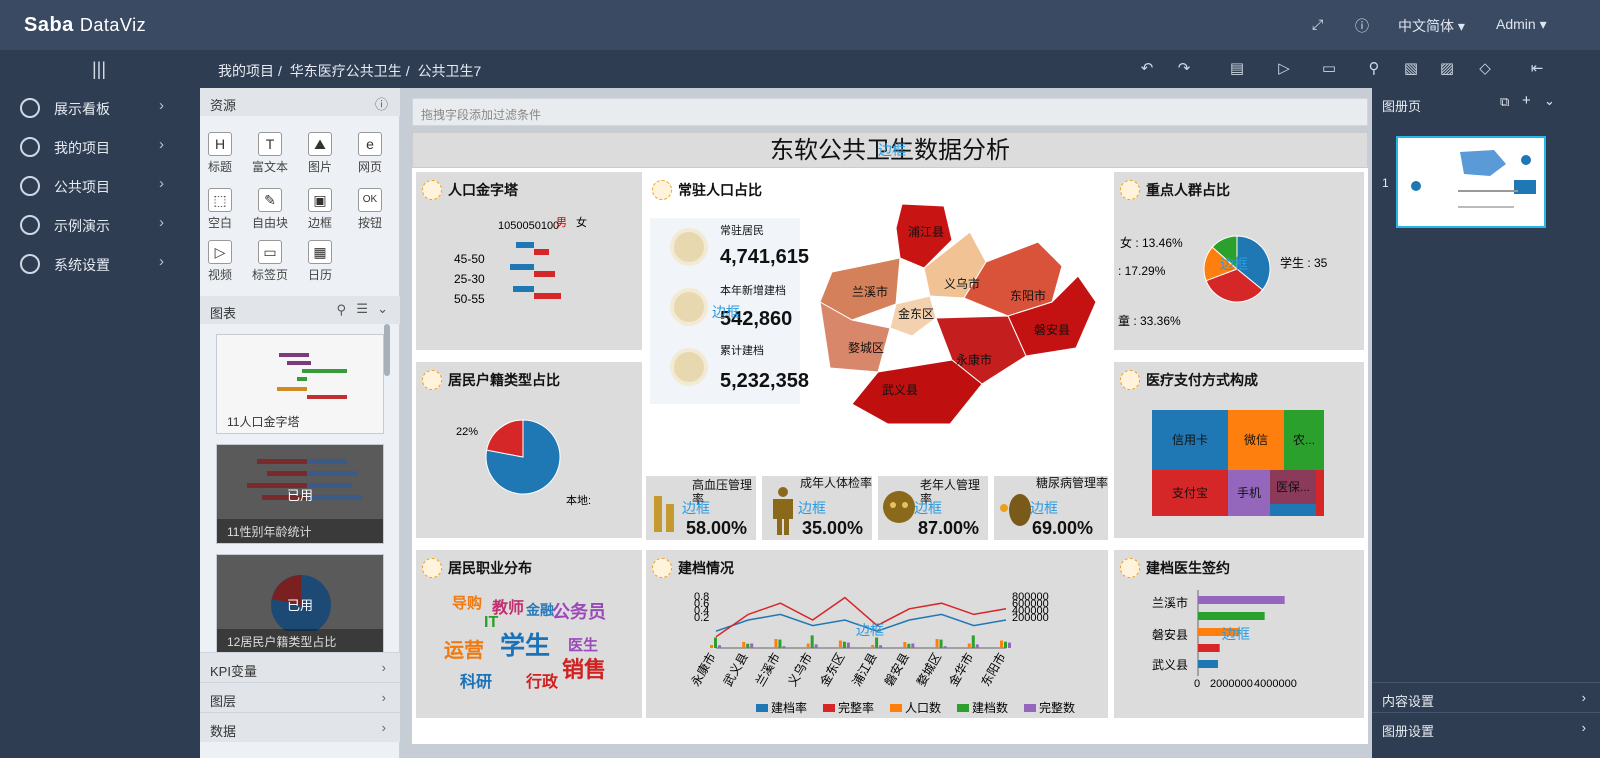 The height and width of the screenshot is (758, 1600). I want to click on treemap-cell: 手机, so click(1249, 493).